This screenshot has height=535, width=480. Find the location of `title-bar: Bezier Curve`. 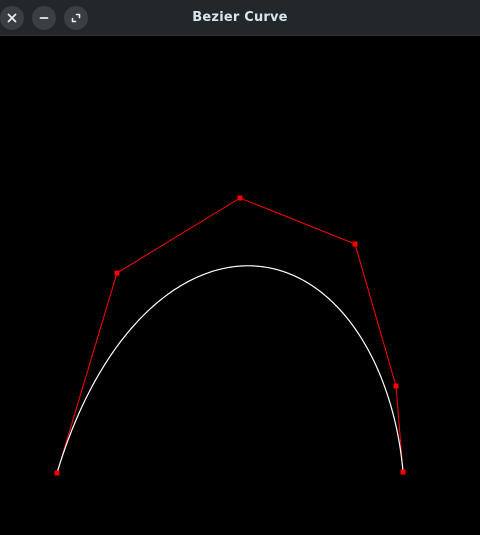

title-bar: Bezier Curve is located at coordinates (240, 18).